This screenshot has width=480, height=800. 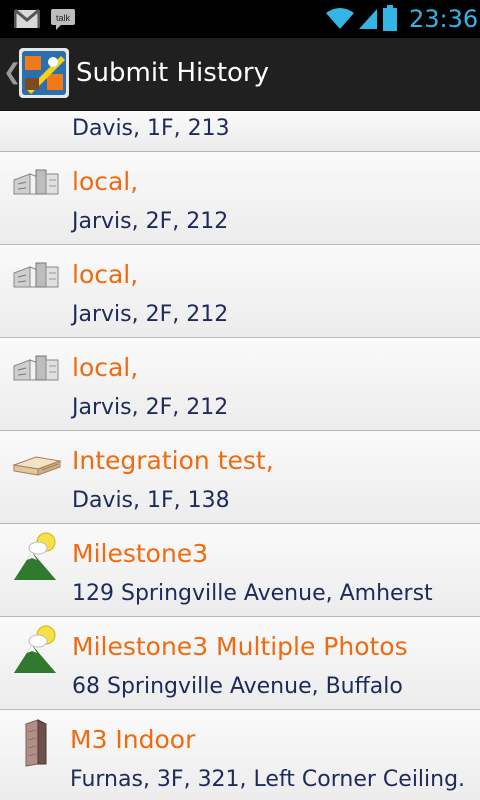 What do you see at coordinates (240, 477) in the screenshot?
I see `list-item: Integration test, Davis, 1F, 138` at bounding box center [240, 477].